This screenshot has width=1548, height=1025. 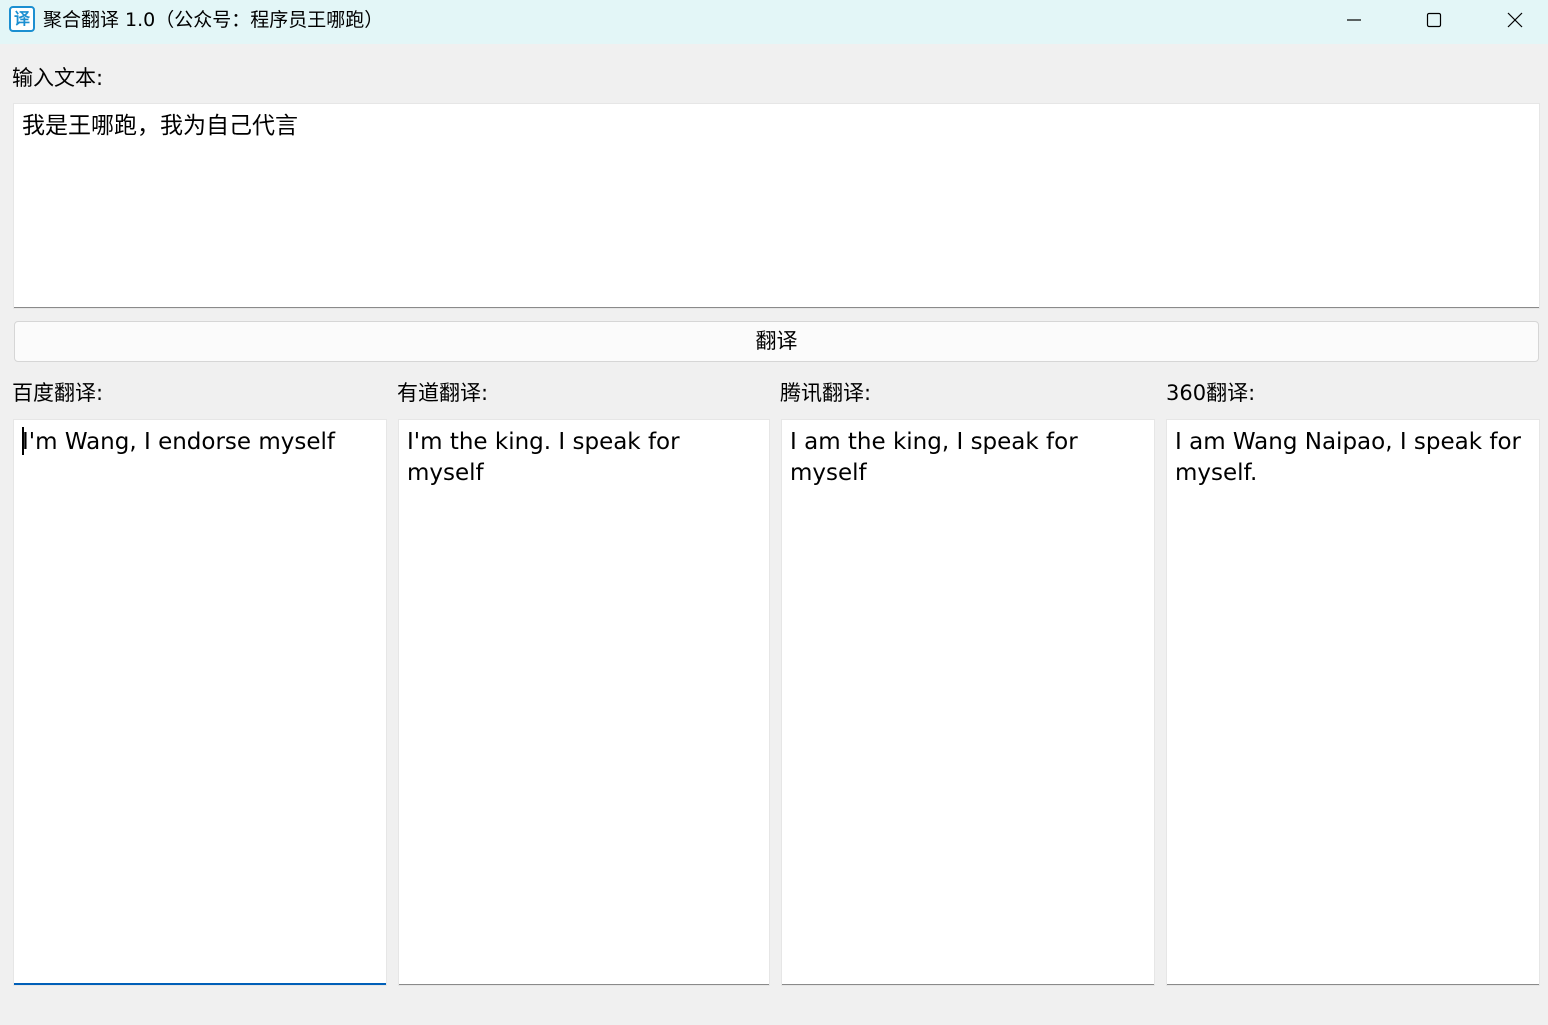 What do you see at coordinates (774, 22) in the screenshot?
I see `title-bar: 译 聚合翻译 1.0（公众号：程序员王哪跑）` at bounding box center [774, 22].